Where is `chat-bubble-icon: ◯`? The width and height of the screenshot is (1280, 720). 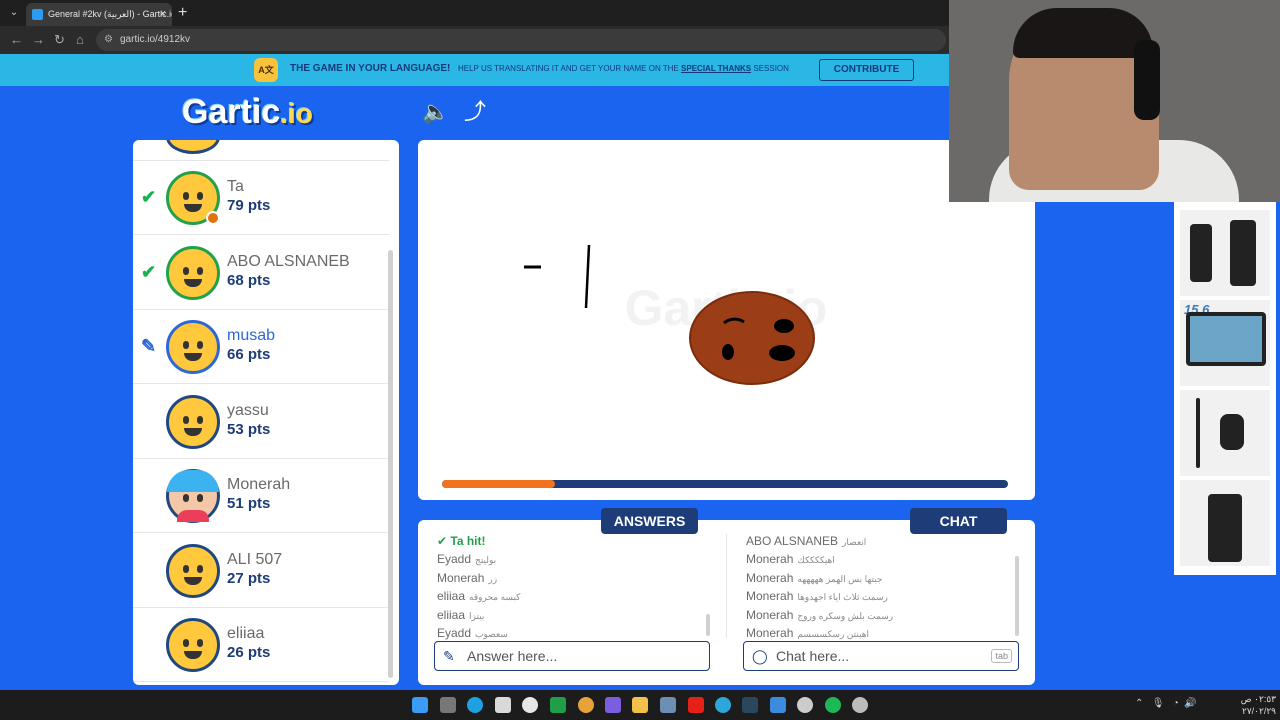
chat-bubble-icon: ◯ is located at coordinates (760, 656).